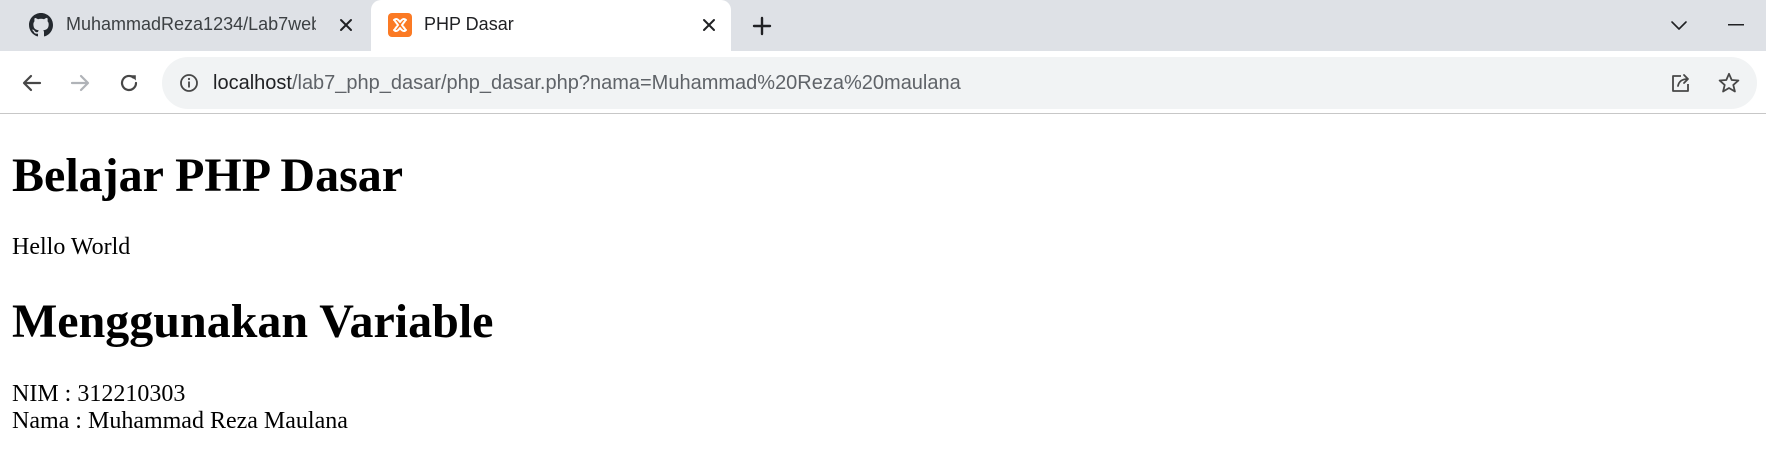  Describe the element at coordinates (1729, 83) in the screenshot. I see `star-icon` at that location.